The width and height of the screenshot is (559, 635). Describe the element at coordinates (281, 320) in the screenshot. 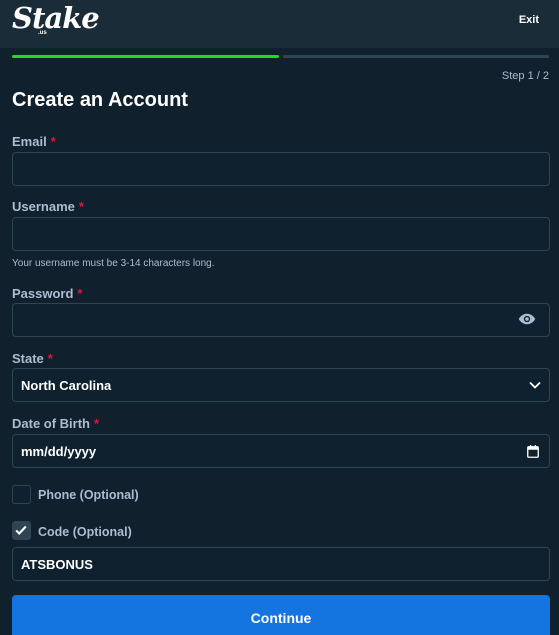

I see `password-input` at that location.